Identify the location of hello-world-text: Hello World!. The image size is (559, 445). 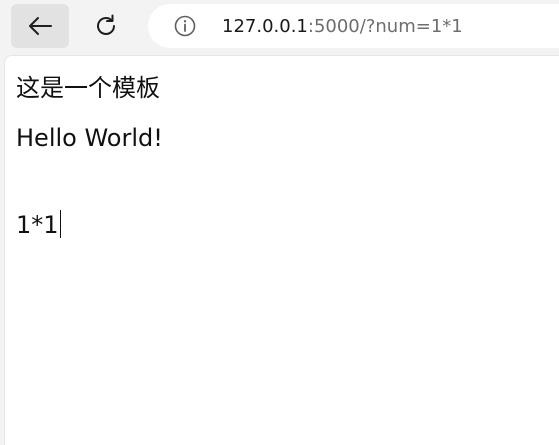
(89, 138).